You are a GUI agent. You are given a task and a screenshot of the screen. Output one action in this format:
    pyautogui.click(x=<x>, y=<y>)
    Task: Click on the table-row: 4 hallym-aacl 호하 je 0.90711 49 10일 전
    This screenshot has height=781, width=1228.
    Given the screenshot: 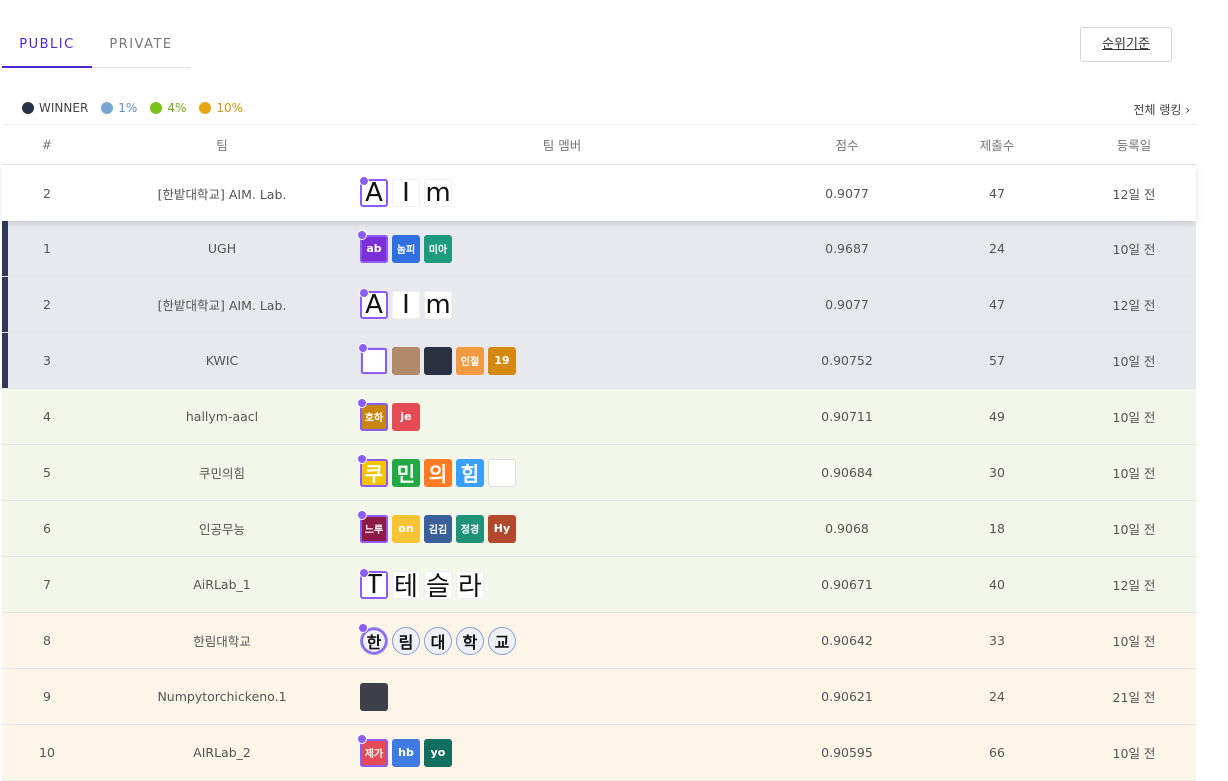 What is the action you would take?
    pyautogui.click(x=599, y=417)
    